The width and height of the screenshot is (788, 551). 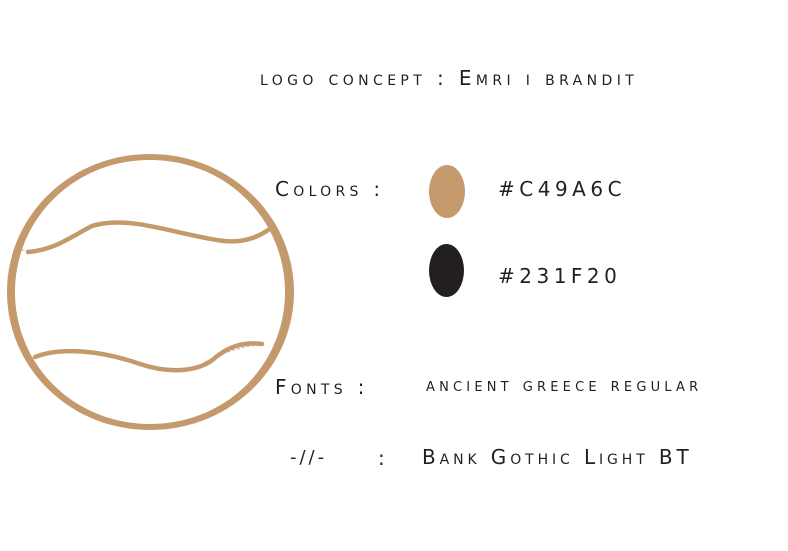 I want to click on font-ditto-mark: -//-, so click(x=309, y=457).